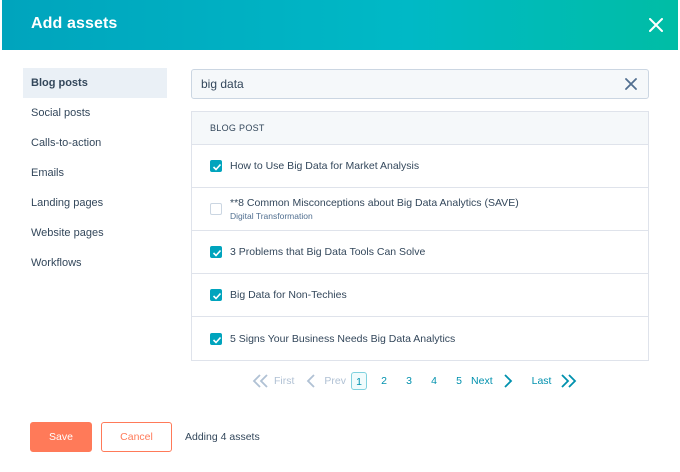 The image size is (680, 472). What do you see at coordinates (420, 128) in the screenshot?
I see `column-header: BLOG POST` at bounding box center [420, 128].